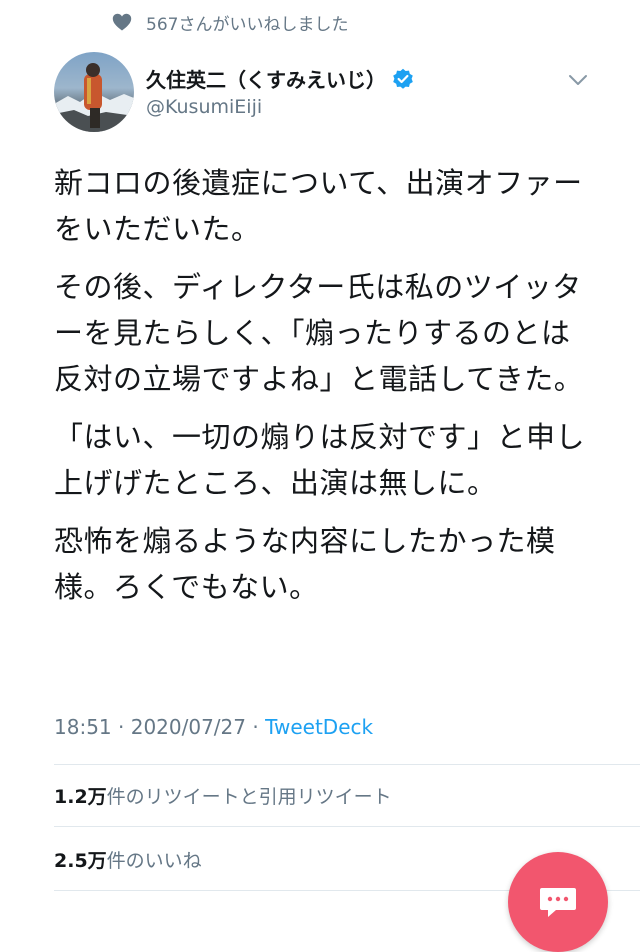 The image size is (640, 952). I want to click on avatar, so click(94, 92).